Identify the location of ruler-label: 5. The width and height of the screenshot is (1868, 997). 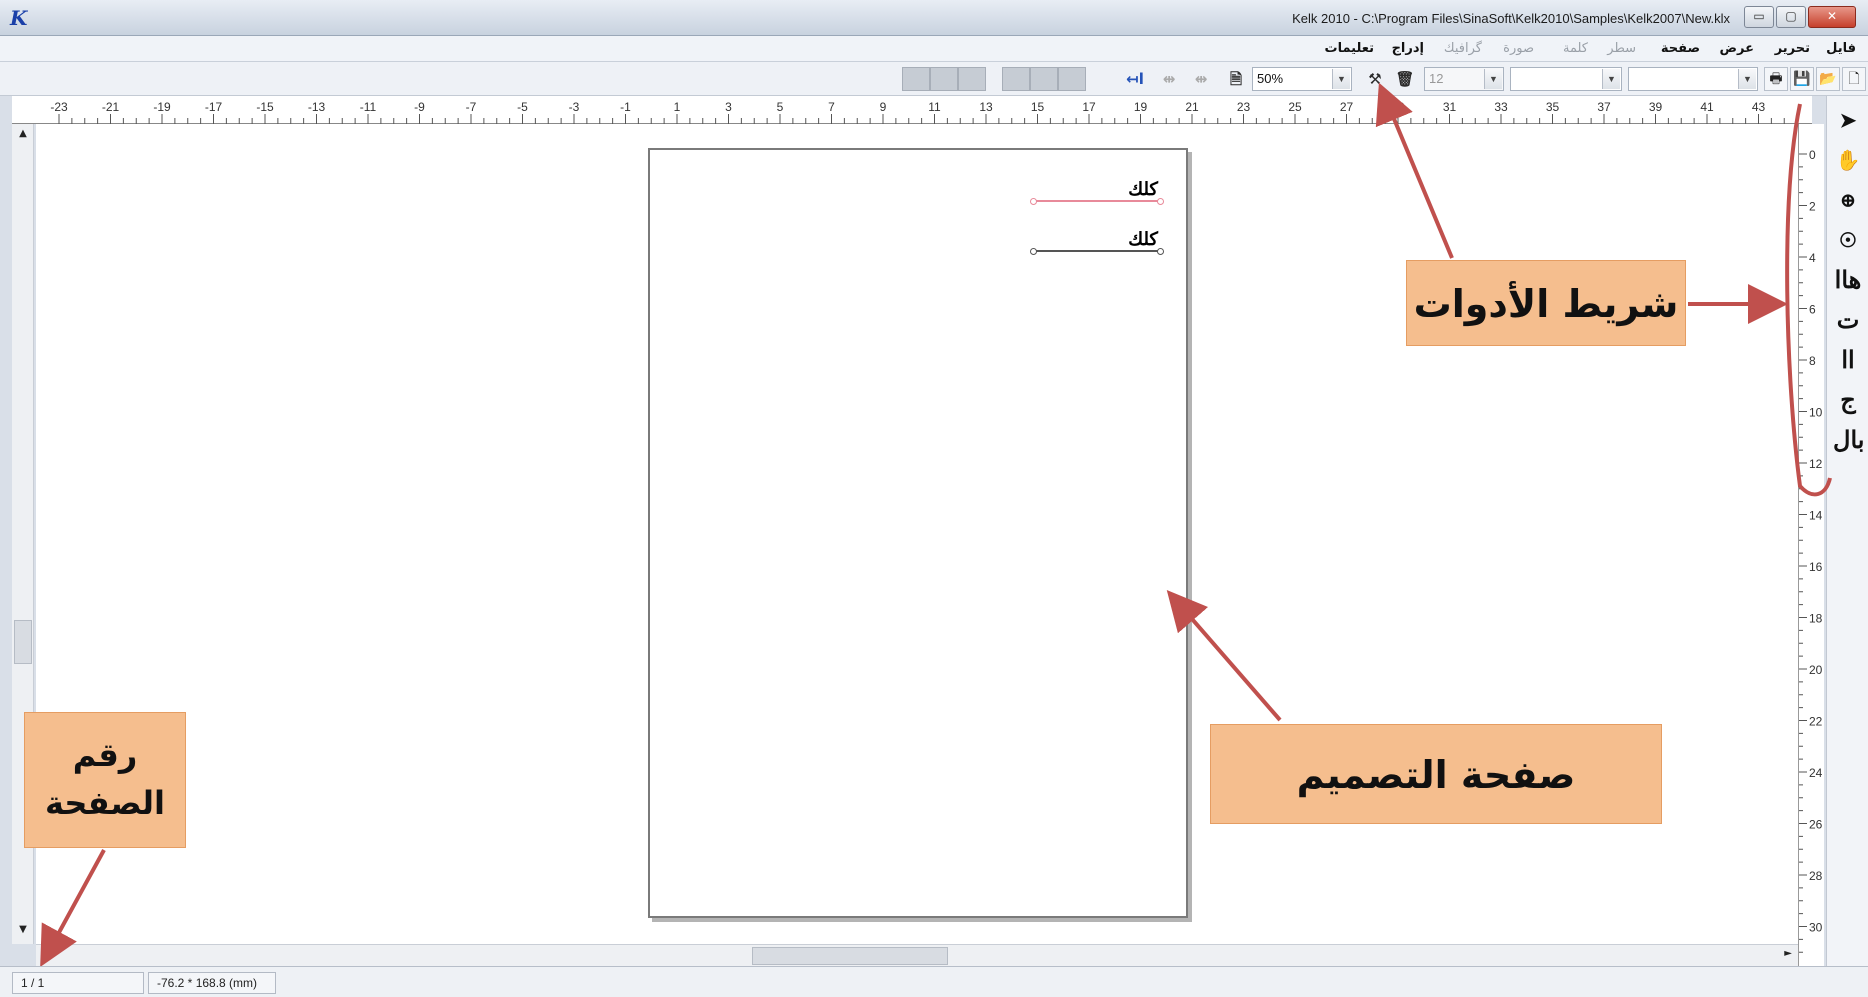
(780, 107).